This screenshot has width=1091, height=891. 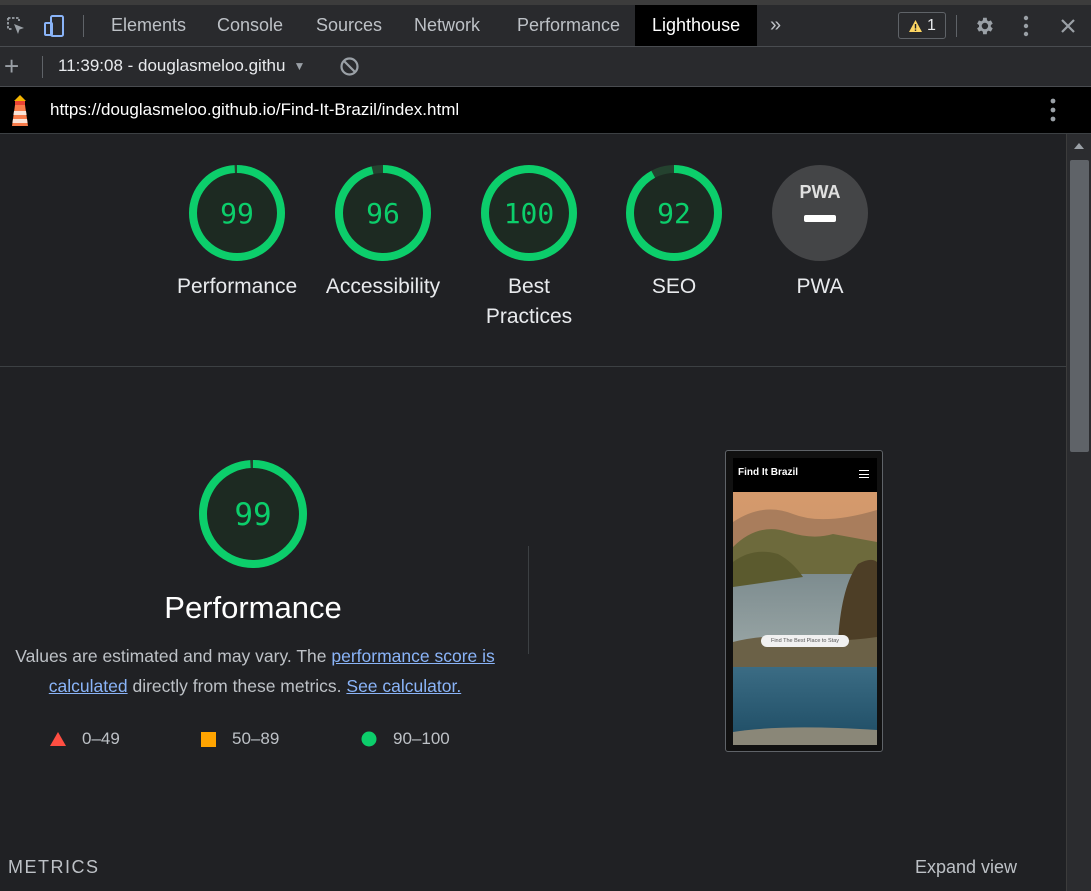 What do you see at coordinates (529, 302) in the screenshot?
I see `gauge-label: Best Practices` at bounding box center [529, 302].